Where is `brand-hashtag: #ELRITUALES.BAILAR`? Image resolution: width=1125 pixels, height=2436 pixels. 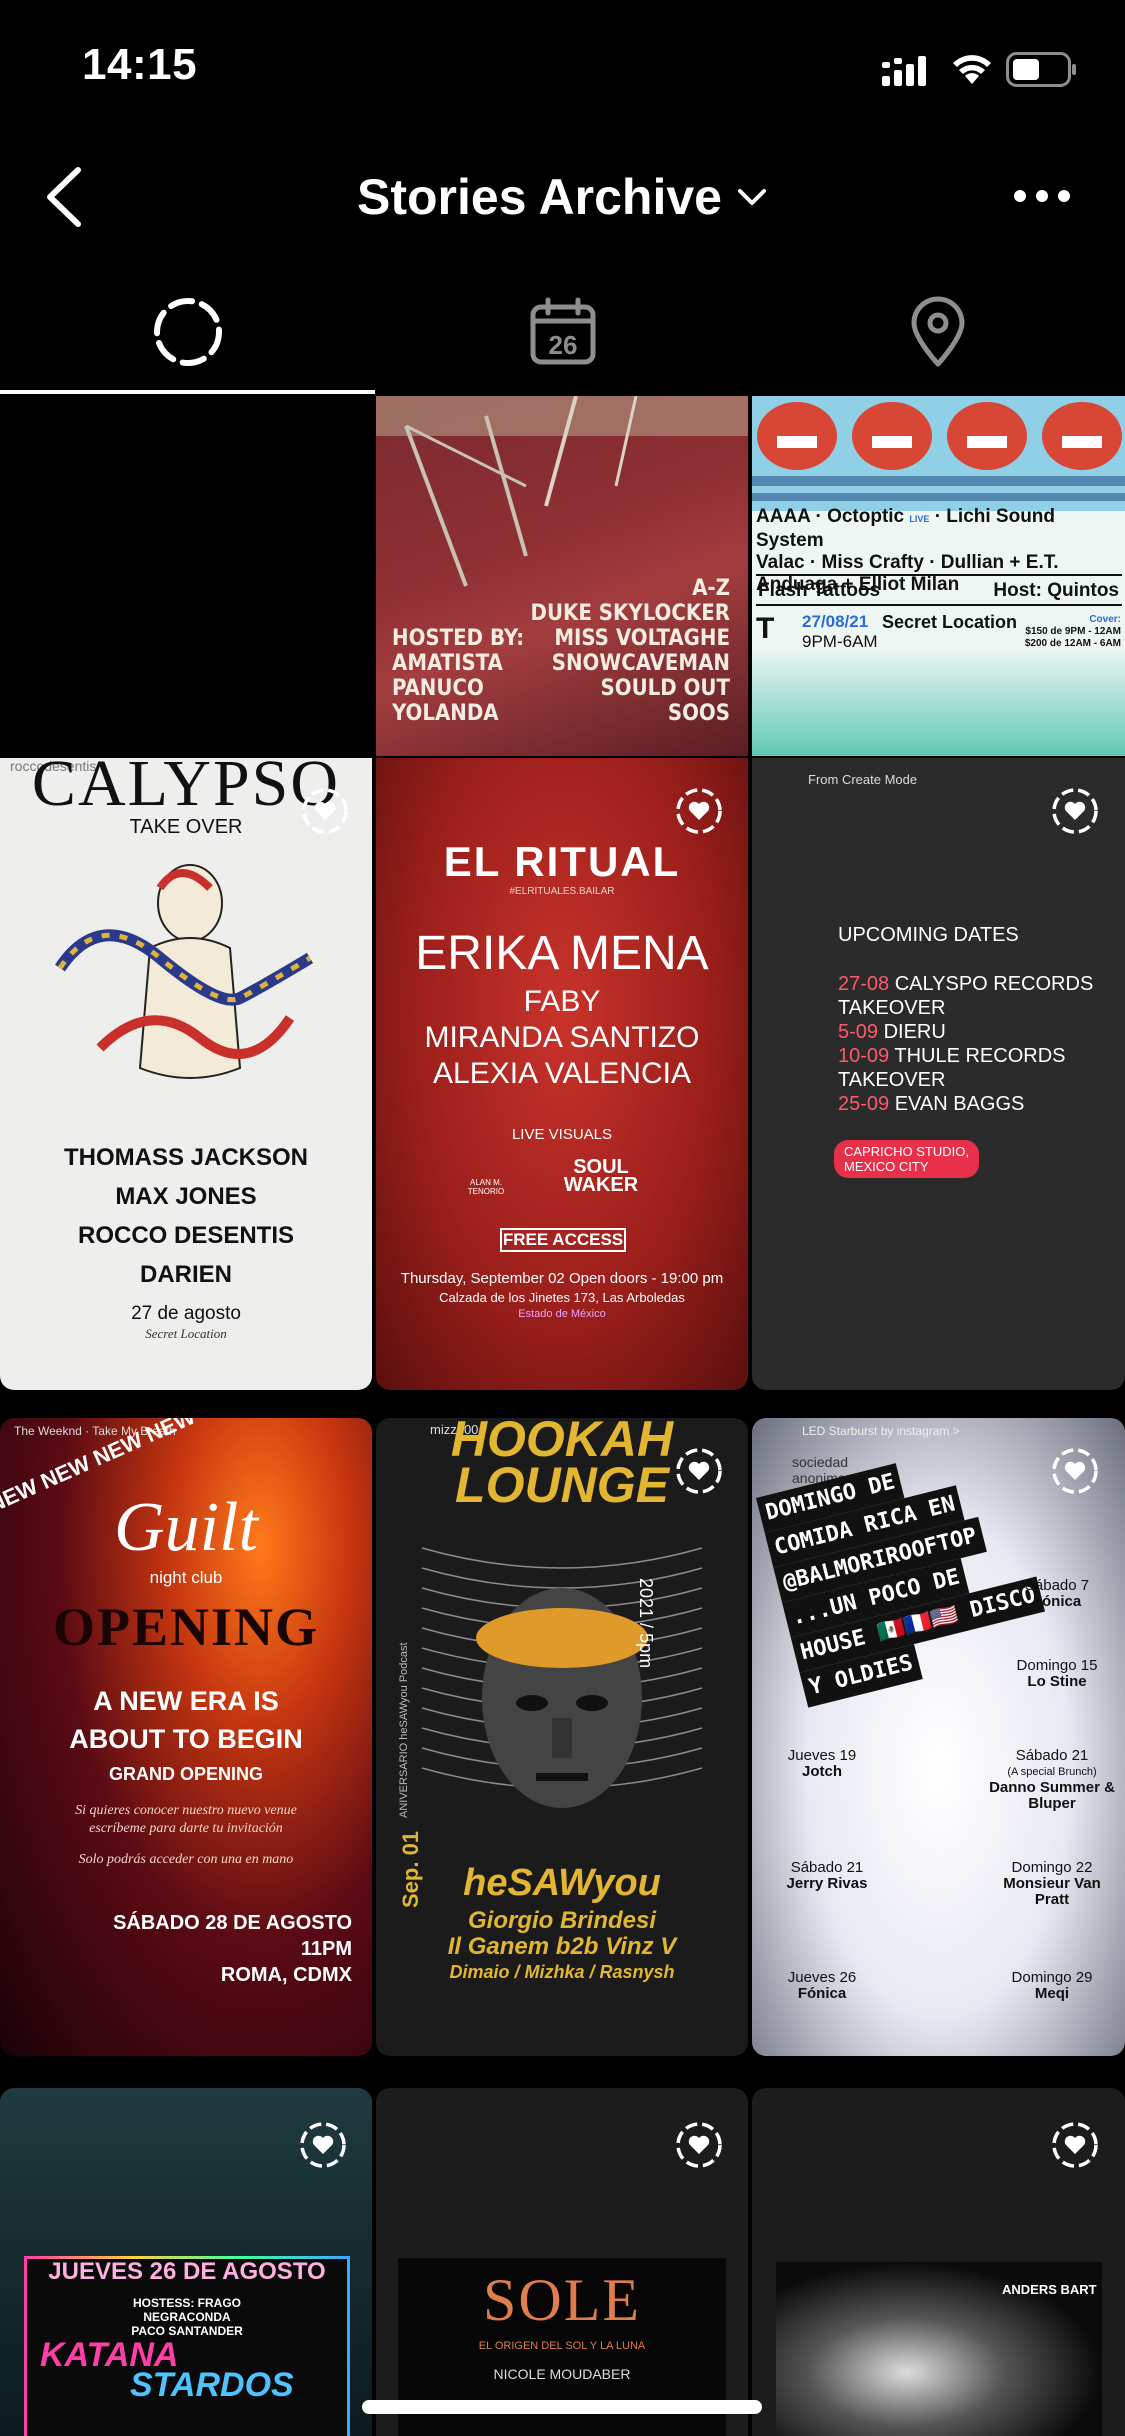
brand-hashtag: #ELRITUALES.BAILAR is located at coordinates (562, 891).